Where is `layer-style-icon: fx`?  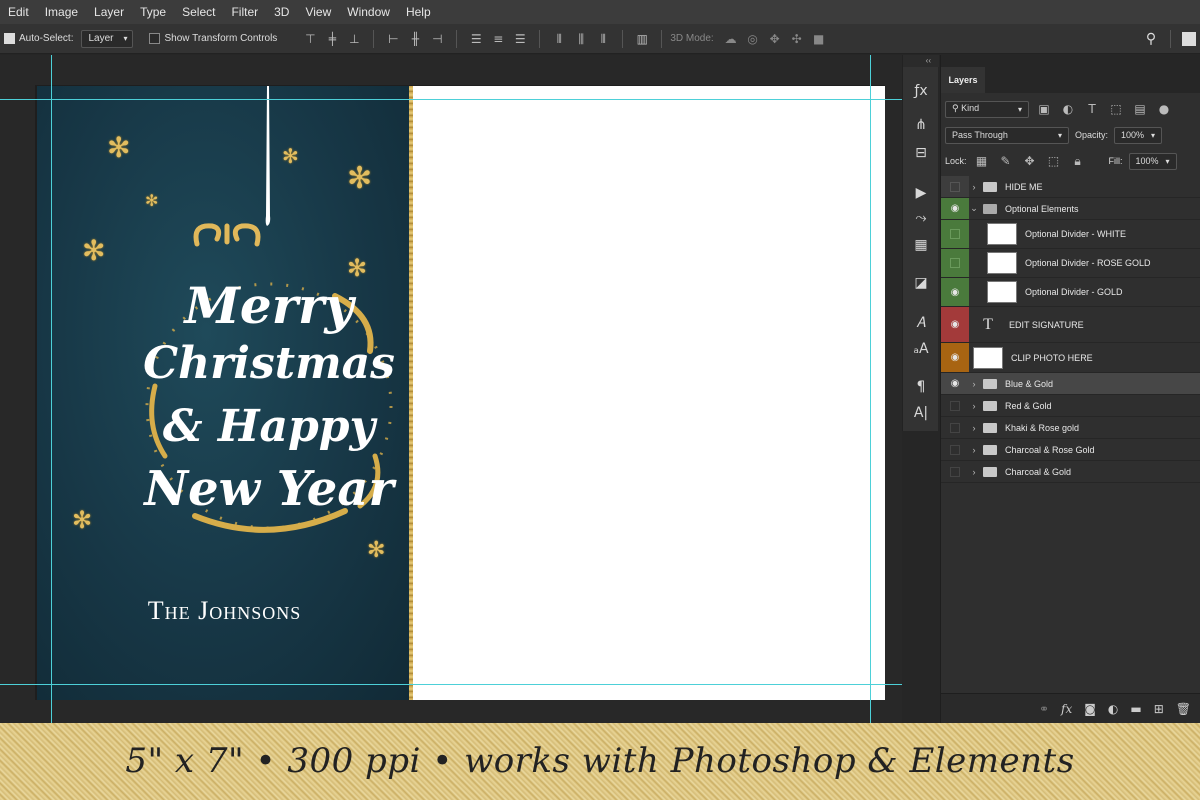
layer-style-icon: fx is located at coordinates (1066, 709).